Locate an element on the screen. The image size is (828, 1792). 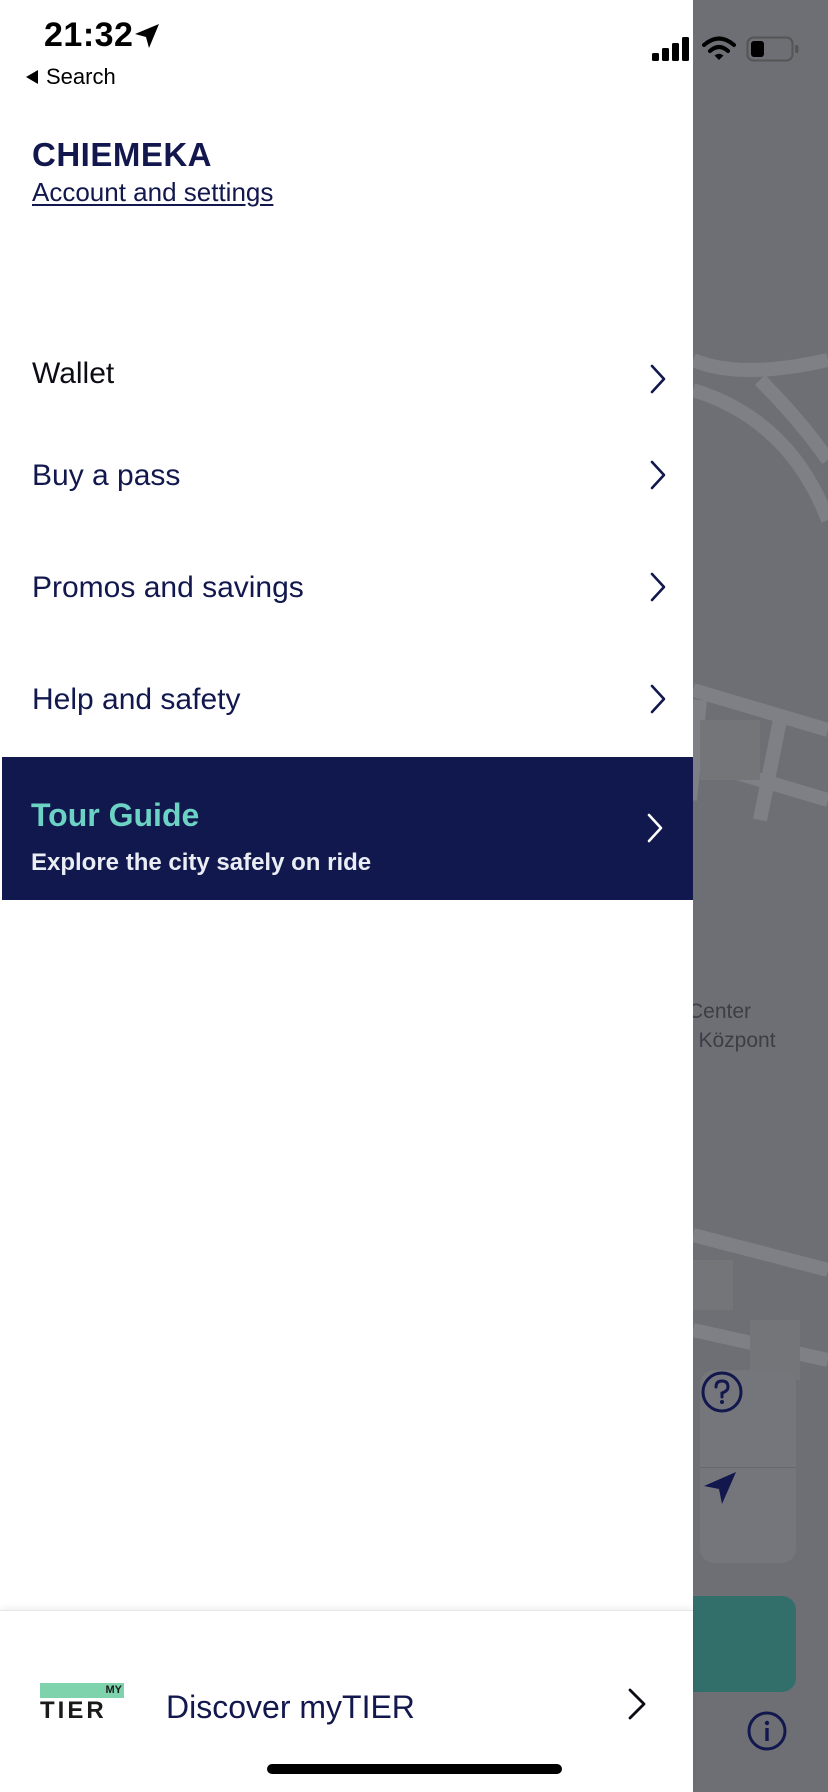
home-indicator is located at coordinates (414, 1769).